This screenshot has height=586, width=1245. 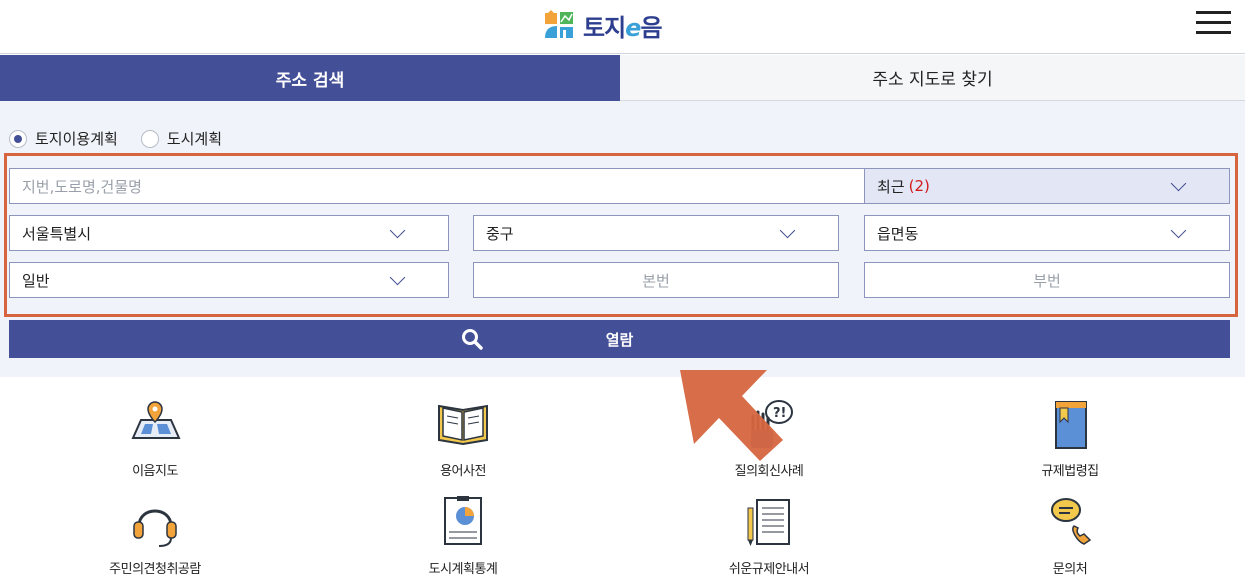 What do you see at coordinates (1047, 186) in the screenshot?
I see `recent-searches-dropdown: 최근 (2)` at bounding box center [1047, 186].